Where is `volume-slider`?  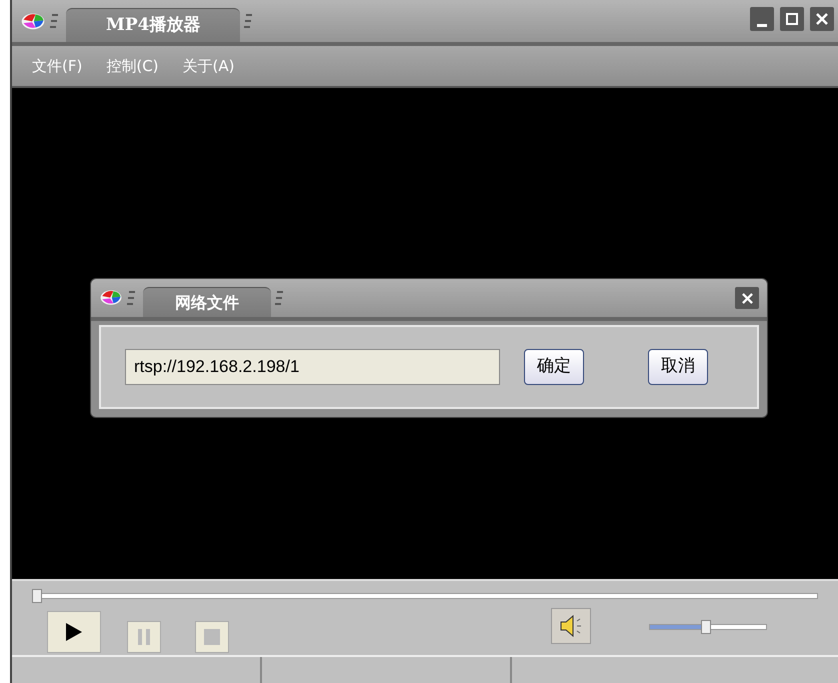
volume-slider is located at coordinates (708, 627).